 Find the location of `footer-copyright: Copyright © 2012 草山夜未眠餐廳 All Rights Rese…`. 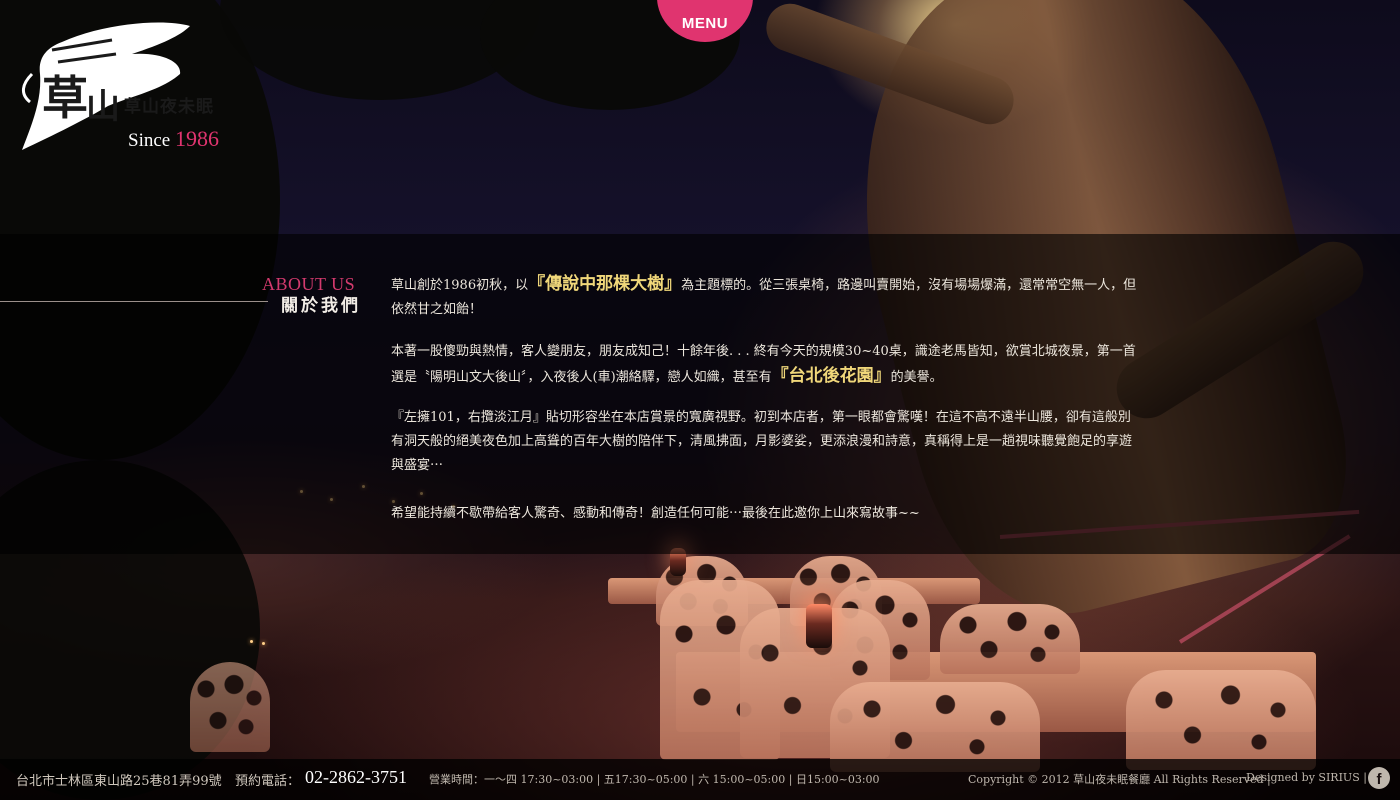

footer-copyright: Copyright © 2012 草山夜未眠餐廳 All Rights Rese… is located at coordinates (1119, 779).